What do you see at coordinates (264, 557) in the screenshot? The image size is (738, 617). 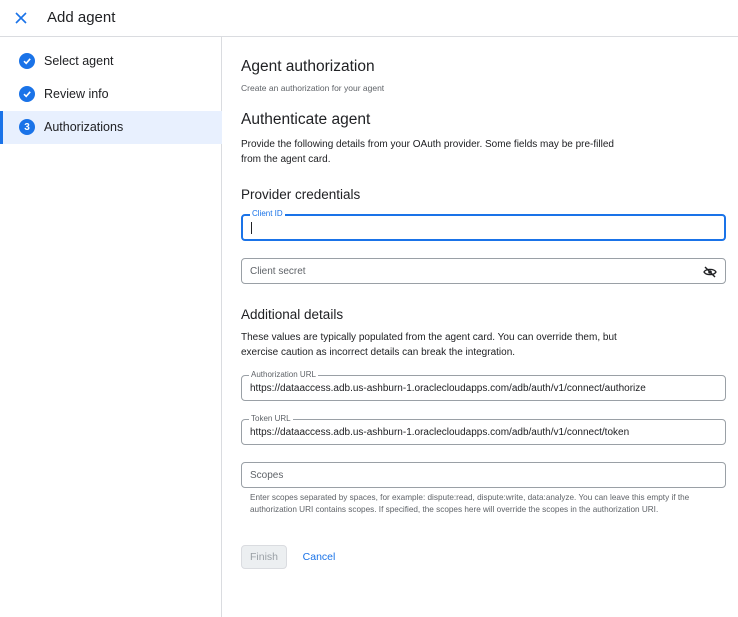 I see `finish-button: Finish` at bounding box center [264, 557].